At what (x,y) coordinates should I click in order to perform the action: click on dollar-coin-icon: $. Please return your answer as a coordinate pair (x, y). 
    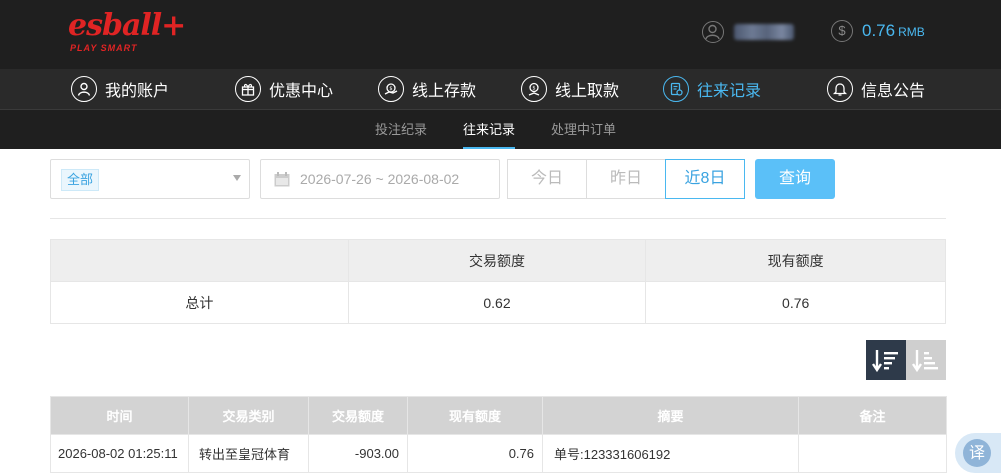
    Looking at the image, I should click on (842, 31).